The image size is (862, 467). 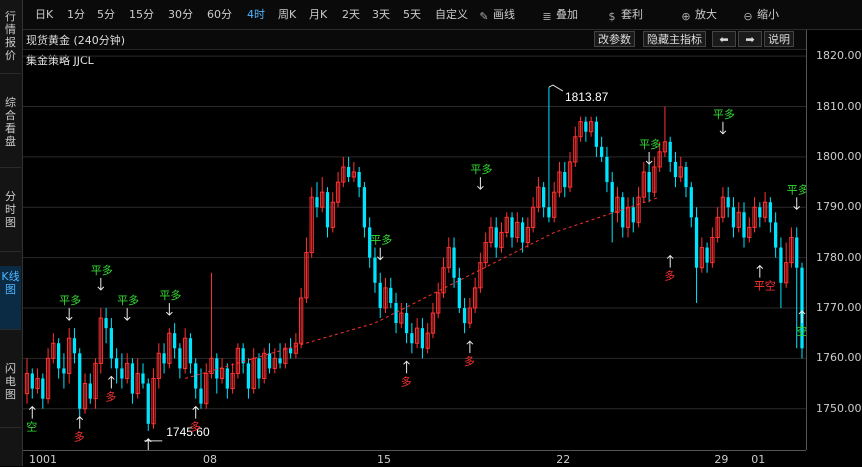 I want to click on high-label: 1813.87, so click(x=587, y=97).